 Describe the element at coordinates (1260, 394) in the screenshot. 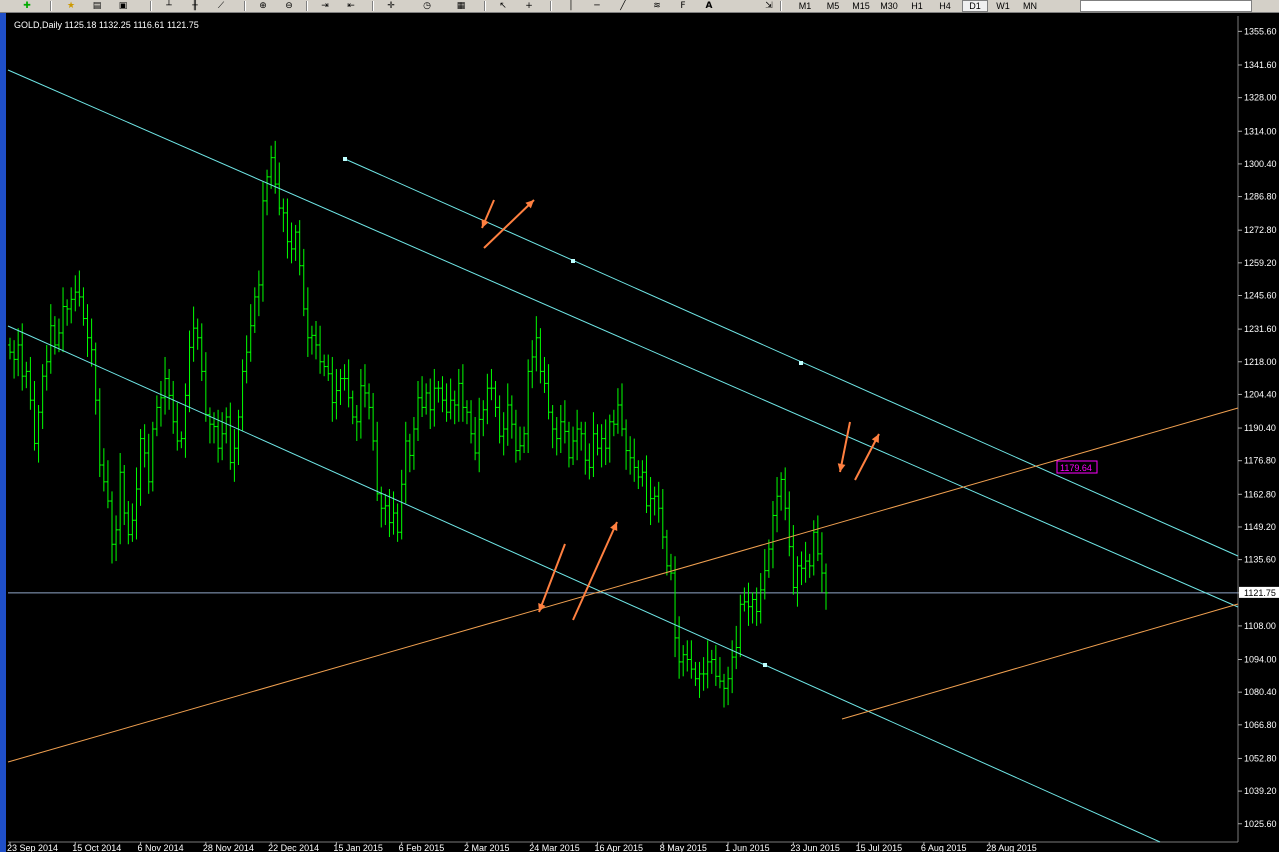

I see `price-tick-label: 1204.40` at that location.